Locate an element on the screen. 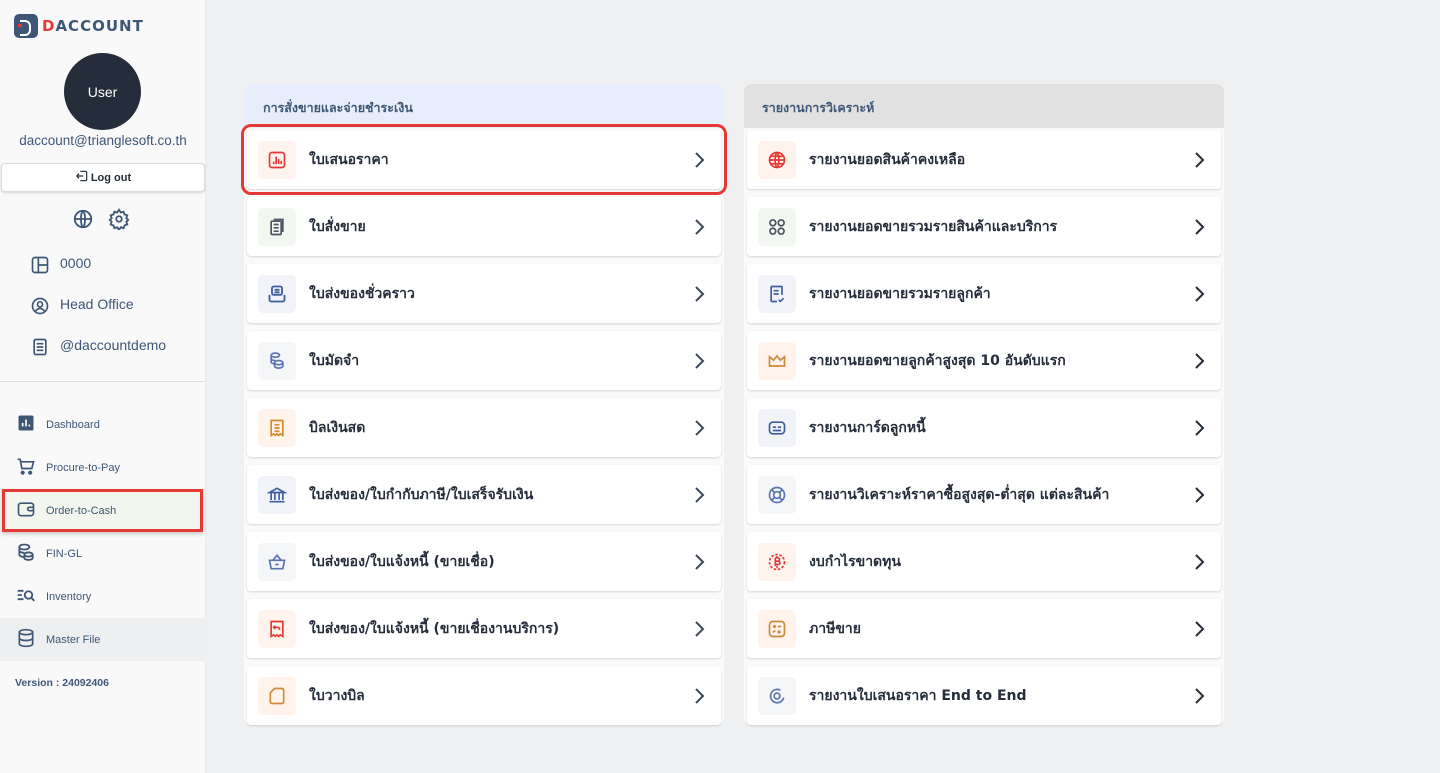 This screenshot has width=1440, height=773. logout-button: Log out is located at coordinates (103, 177).